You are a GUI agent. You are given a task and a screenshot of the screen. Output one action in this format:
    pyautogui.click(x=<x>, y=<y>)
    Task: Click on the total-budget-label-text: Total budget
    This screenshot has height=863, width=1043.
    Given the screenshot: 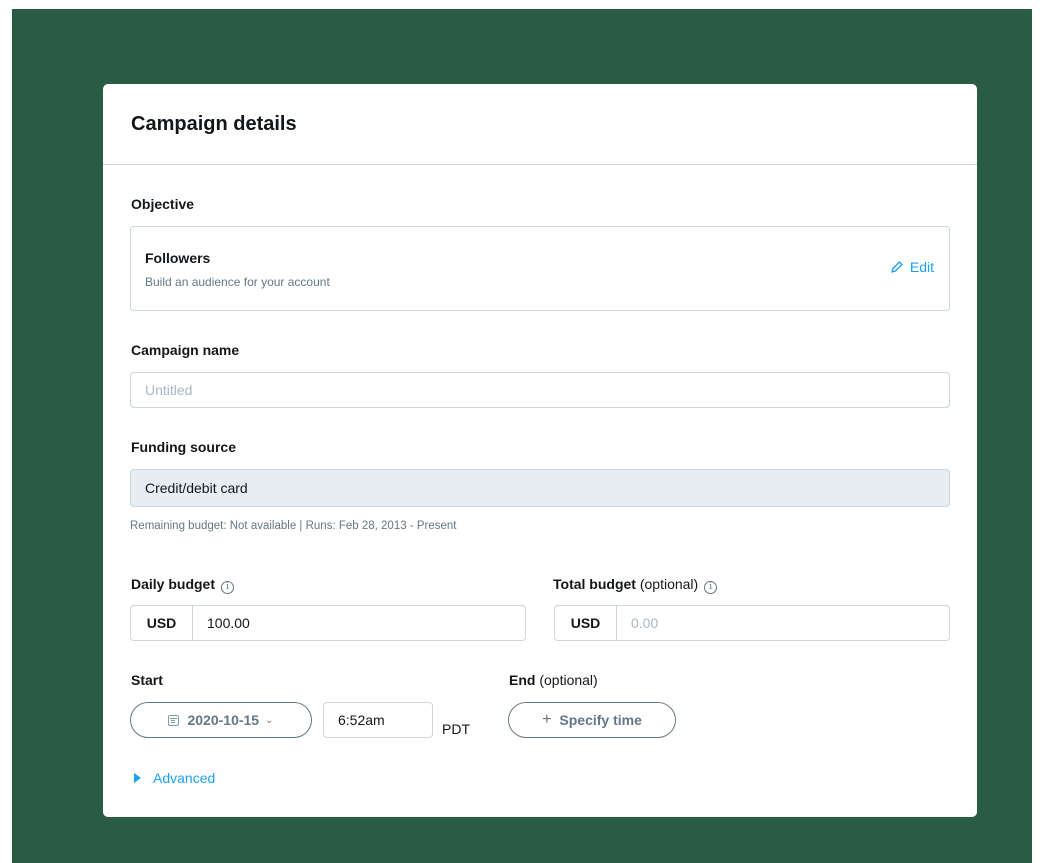 What is the action you would take?
    pyautogui.click(x=594, y=584)
    